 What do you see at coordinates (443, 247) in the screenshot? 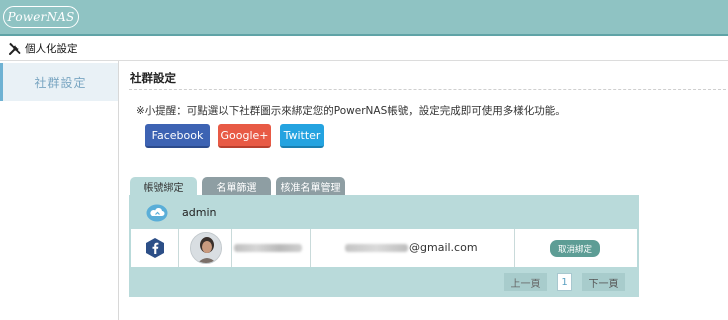
I see `email-domain: @gmail.com` at bounding box center [443, 247].